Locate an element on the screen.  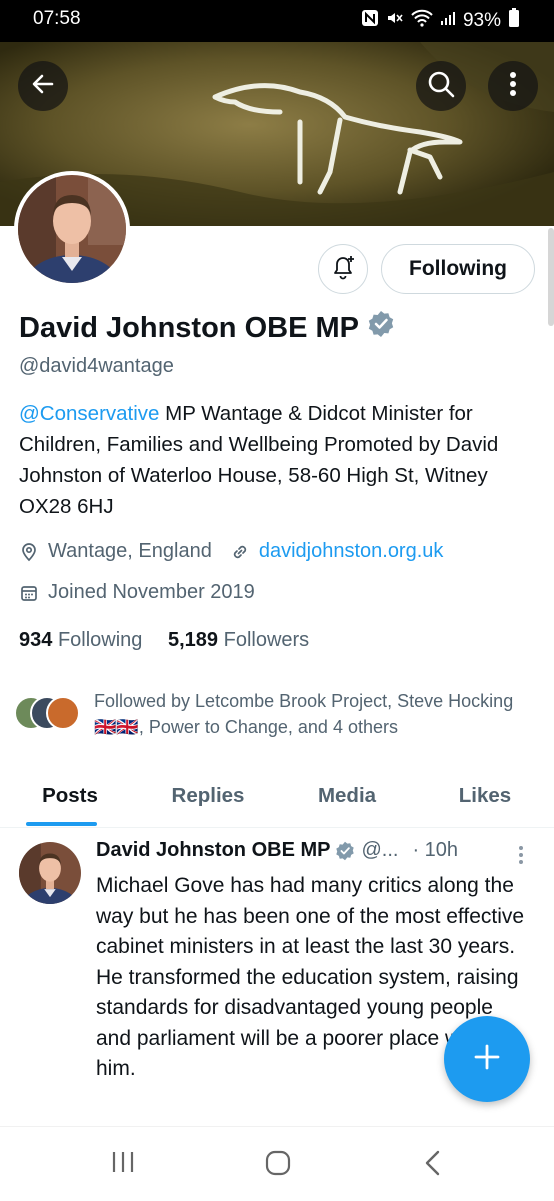
system-nav-bar is located at coordinates (277, 1163).